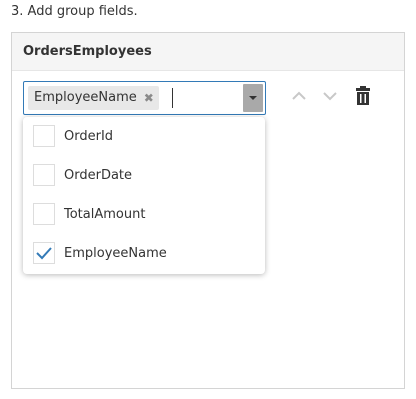  What do you see at coordinates (115, 253) in the screenshot?
I see `list-item-label: EmployeeName` at bounding box center [115, 253].